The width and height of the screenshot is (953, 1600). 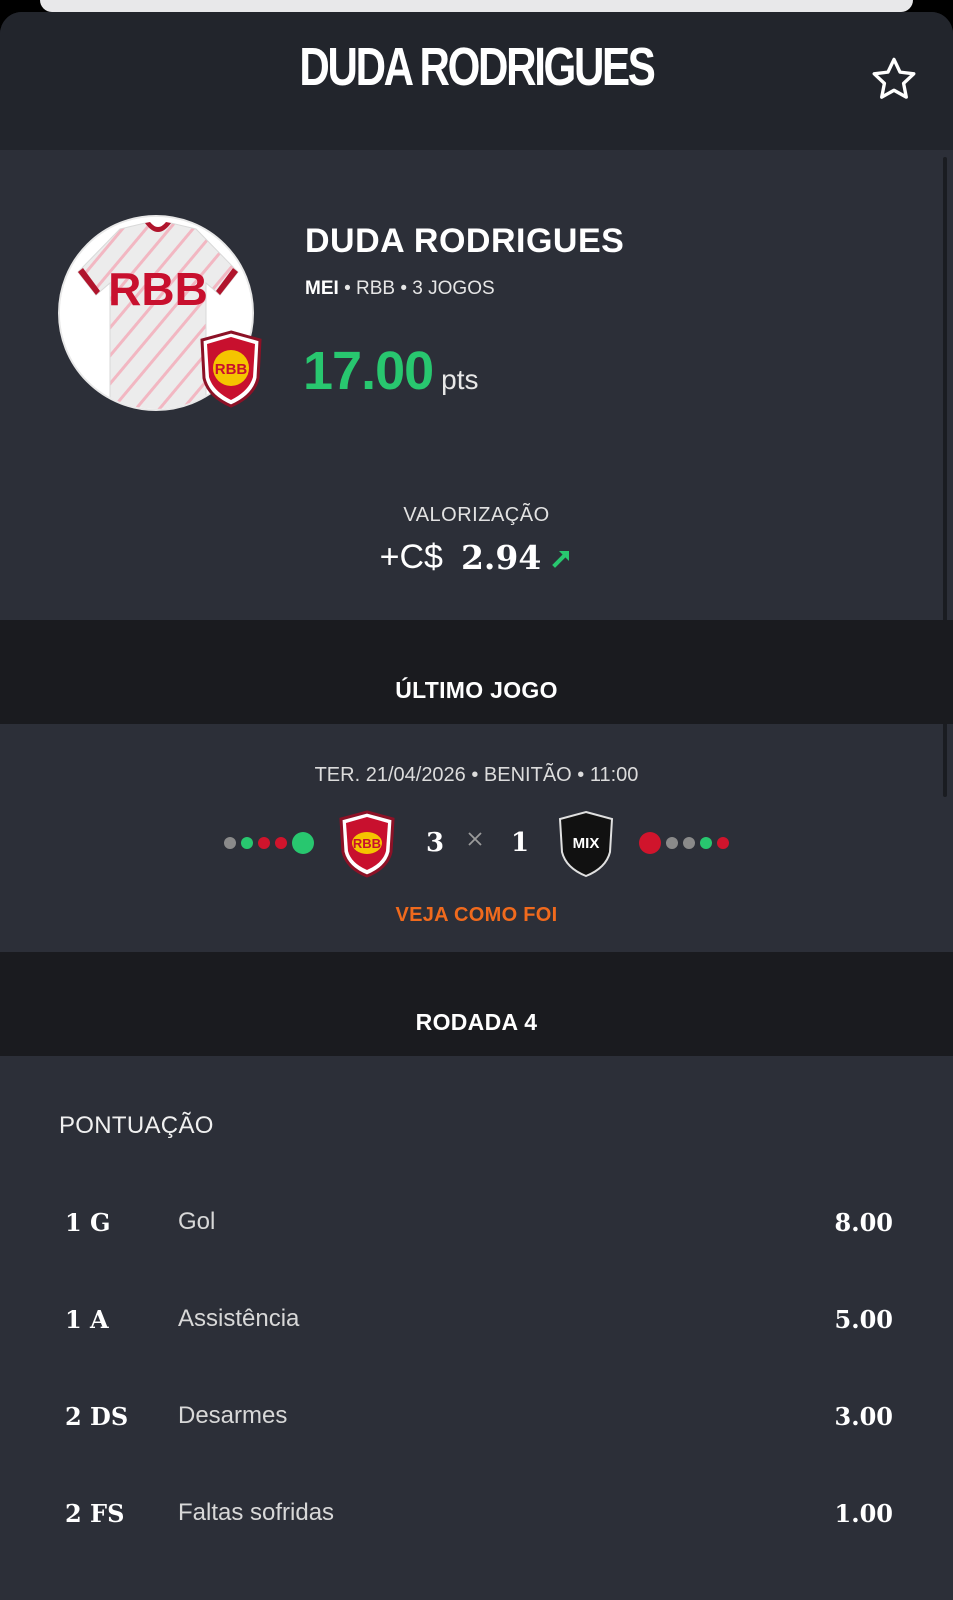 I want to click on stat-row: 2 DS Desarmes 3.00, so click(x=476, y=1418).